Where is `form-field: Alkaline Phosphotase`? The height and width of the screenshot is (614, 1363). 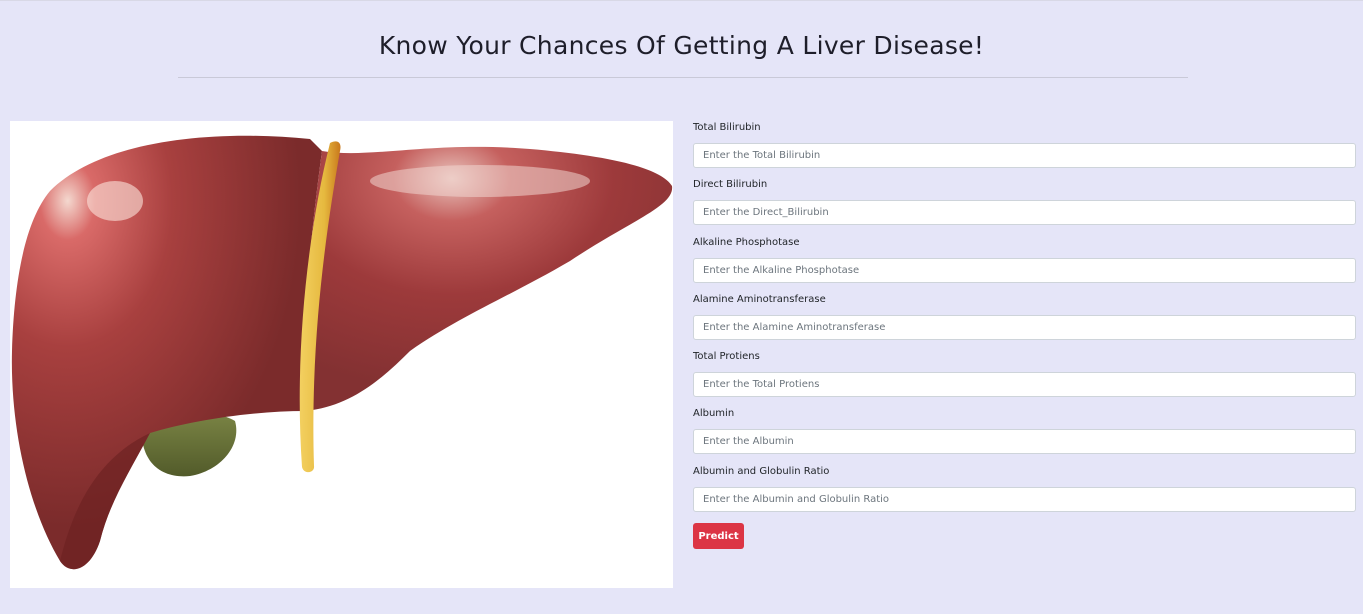 form-field: Alkaline Phosphotase is located at coordinates (1024, 264).